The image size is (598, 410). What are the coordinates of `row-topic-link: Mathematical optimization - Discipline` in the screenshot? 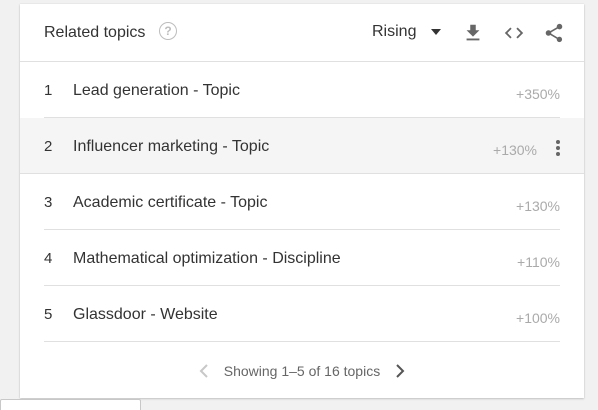 It's located at (207, 259).